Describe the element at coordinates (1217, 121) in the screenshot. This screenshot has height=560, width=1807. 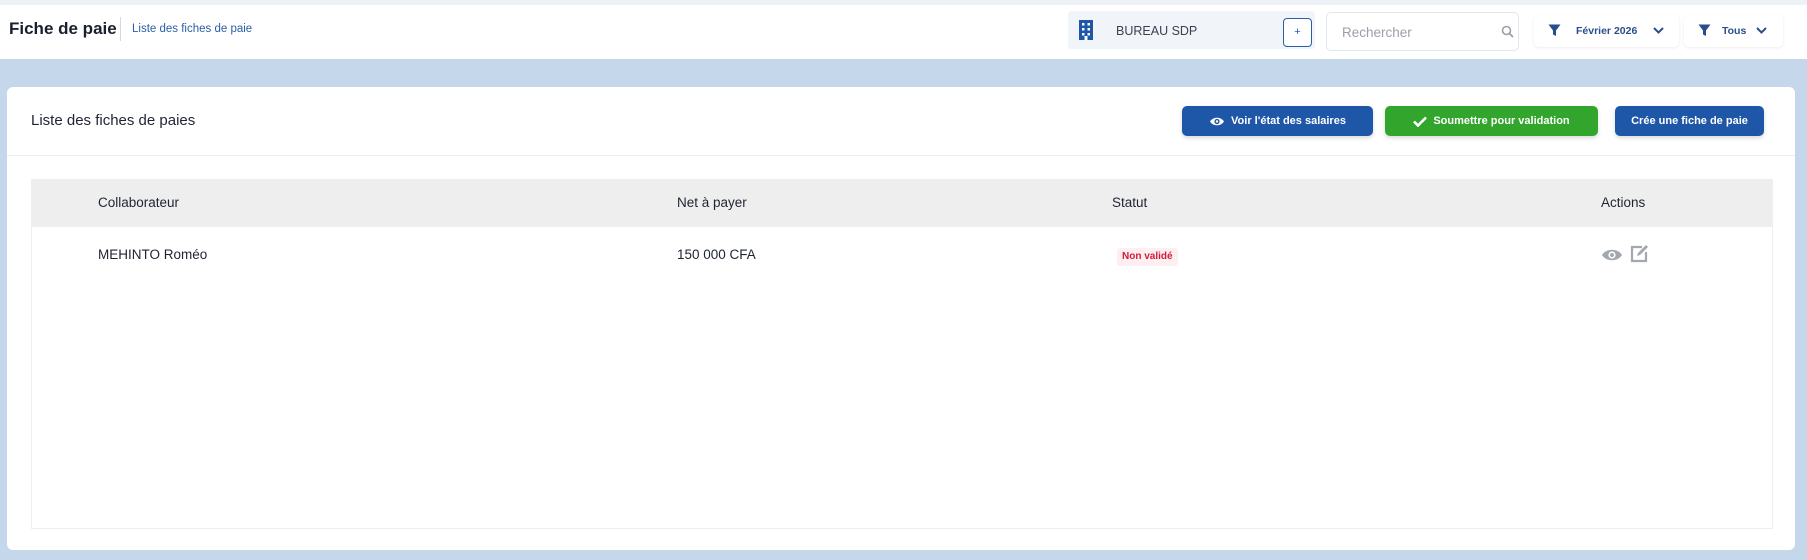
I see `eye-icon` at that location.